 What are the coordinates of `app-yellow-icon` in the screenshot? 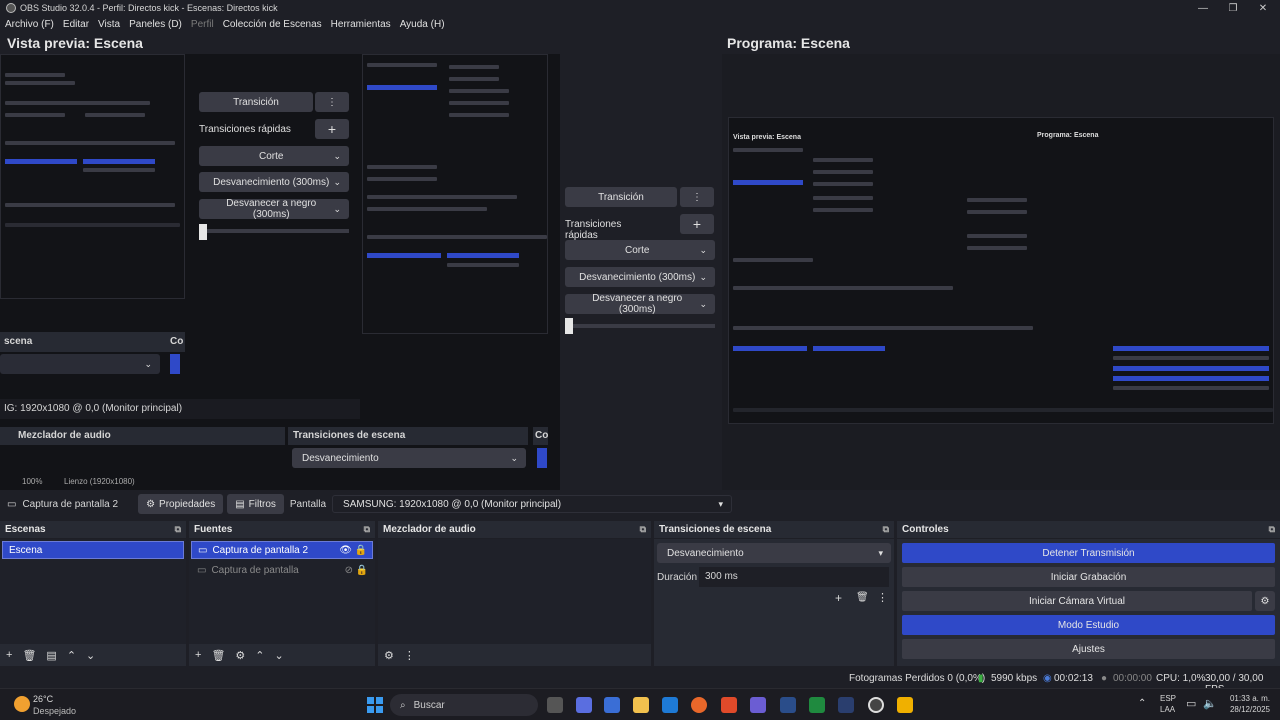 It's located at (905, 705).